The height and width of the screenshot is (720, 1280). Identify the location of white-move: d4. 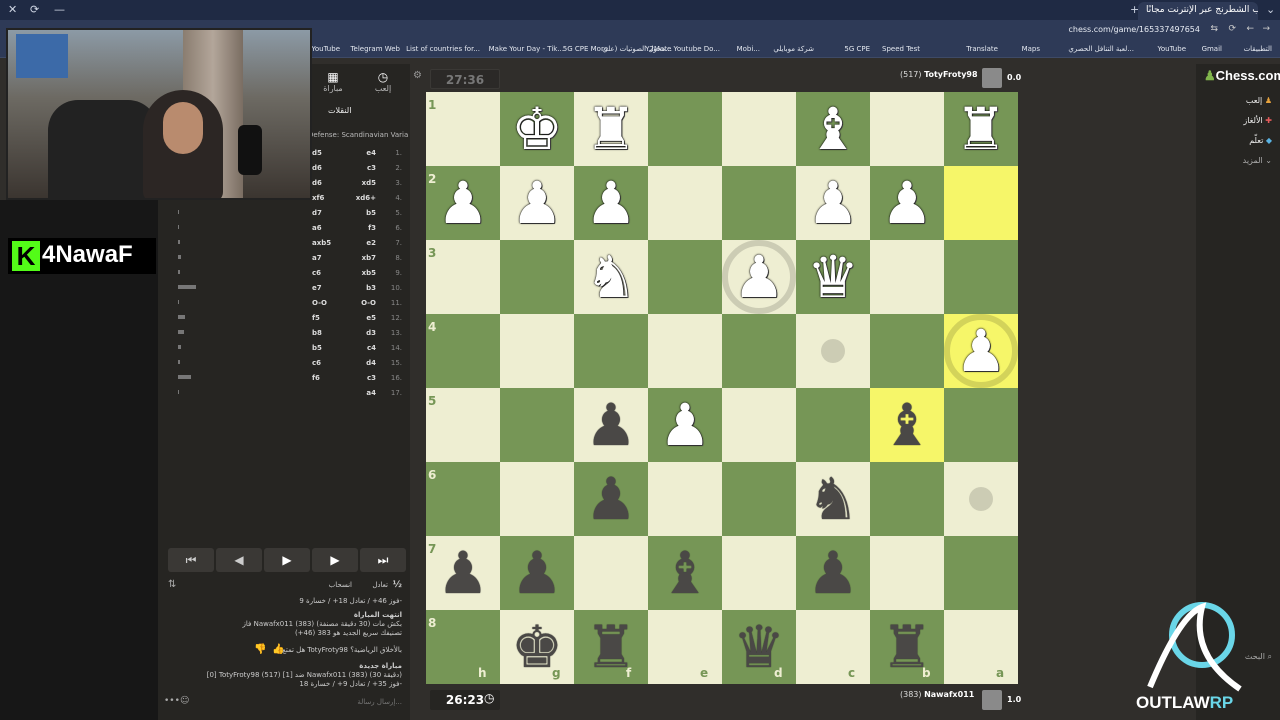
(371, 363).